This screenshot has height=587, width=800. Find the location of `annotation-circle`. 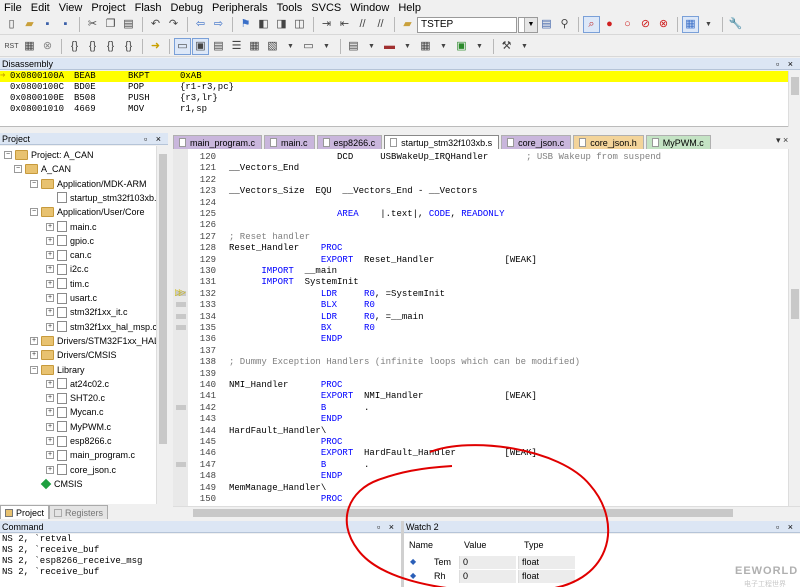

annotation-circle is located at coordinates (477, 515).